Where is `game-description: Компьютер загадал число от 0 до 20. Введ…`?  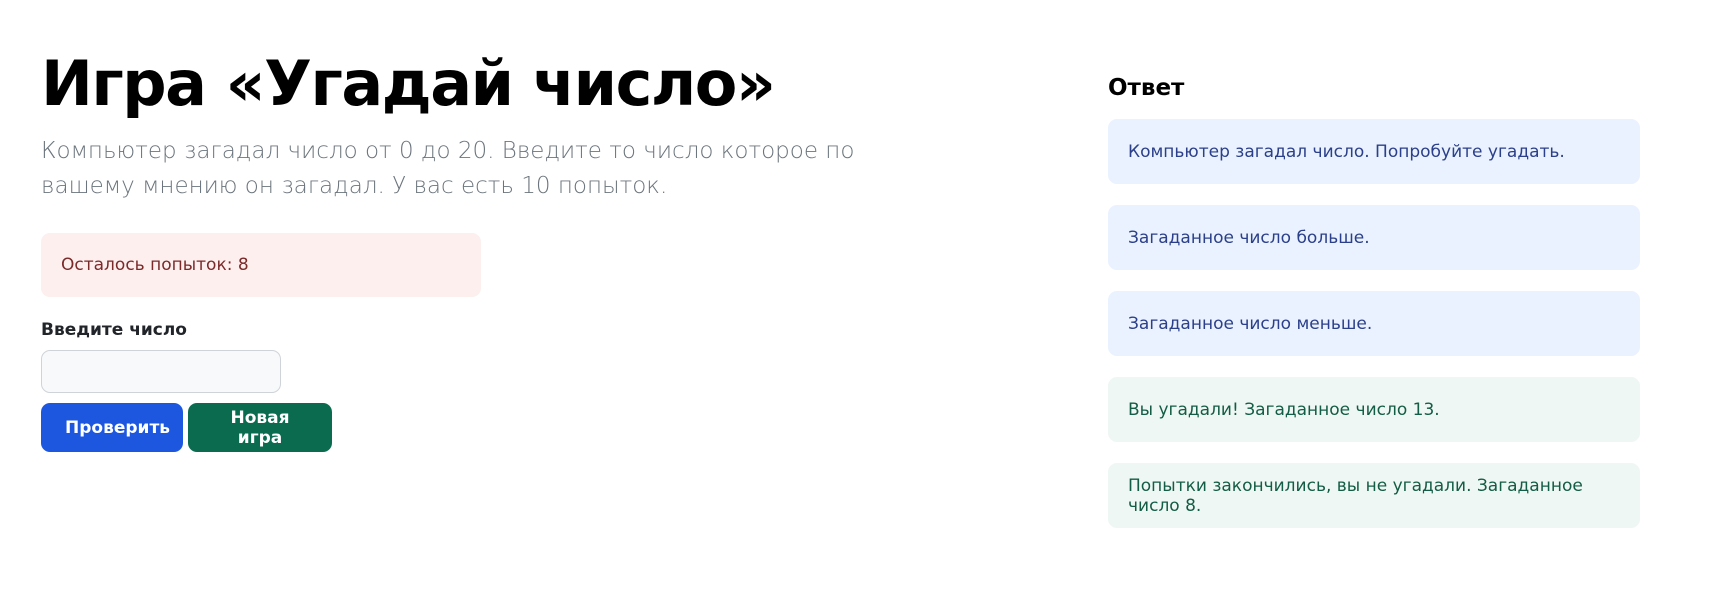
game-description: Компьютер загадал число от 0 до 20. Введ… is located at coordinates (448, 168).